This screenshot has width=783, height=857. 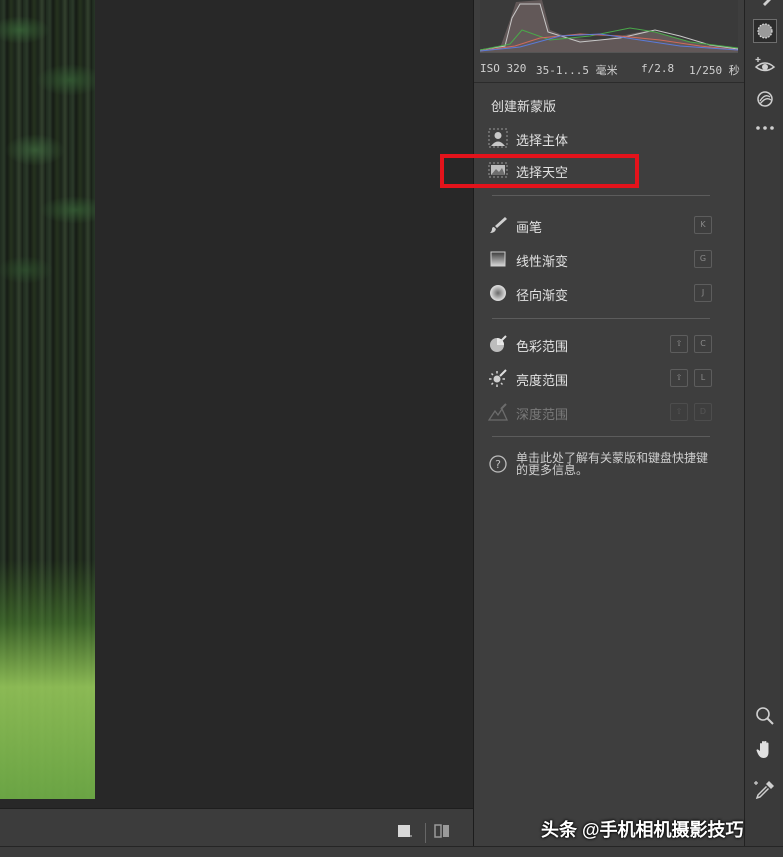 I want to click on luminance-range-label: 亮度范围, so click(x=542, y=380).